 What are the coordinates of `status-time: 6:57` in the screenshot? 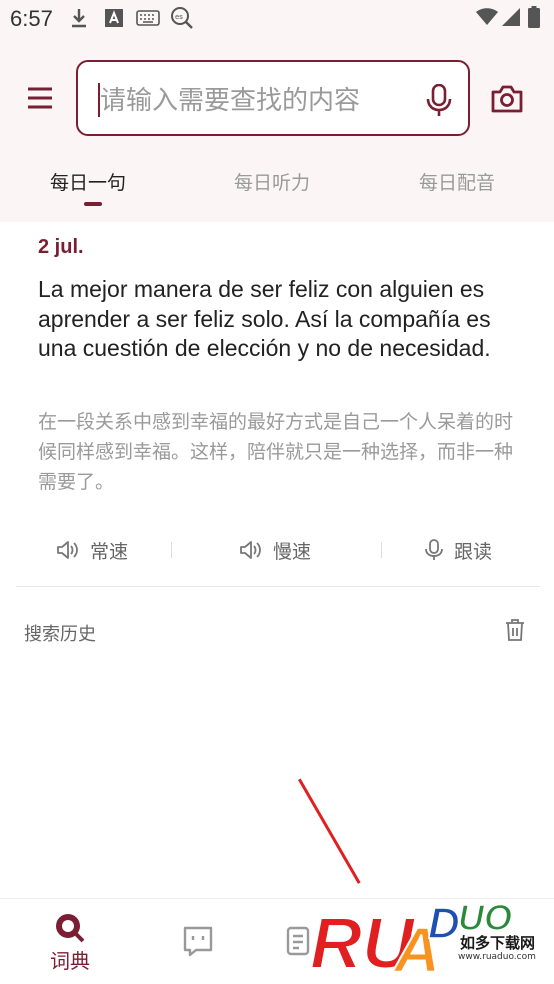 It's located at (31, 18).